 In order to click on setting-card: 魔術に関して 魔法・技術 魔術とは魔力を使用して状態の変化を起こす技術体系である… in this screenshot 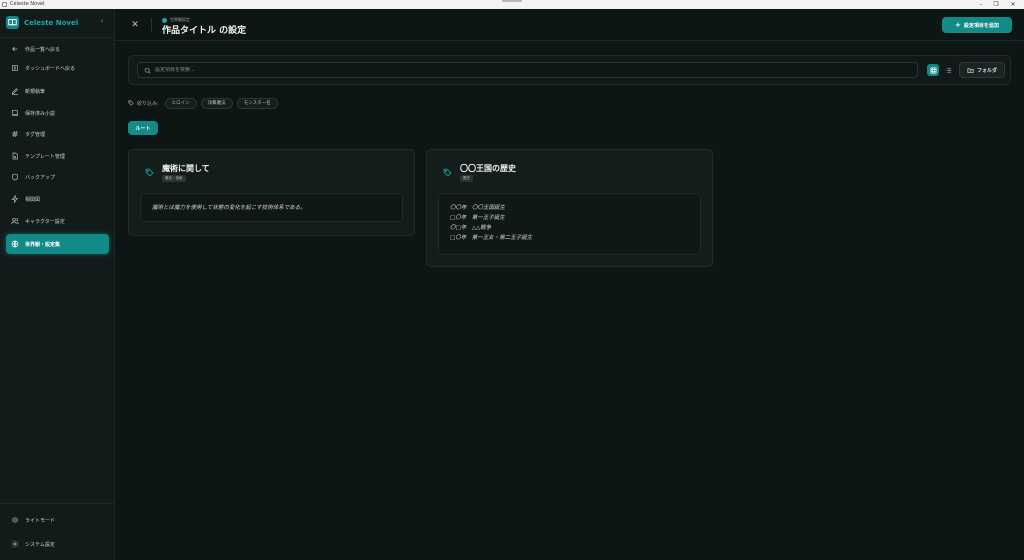, I will do `click(271, 192)`.